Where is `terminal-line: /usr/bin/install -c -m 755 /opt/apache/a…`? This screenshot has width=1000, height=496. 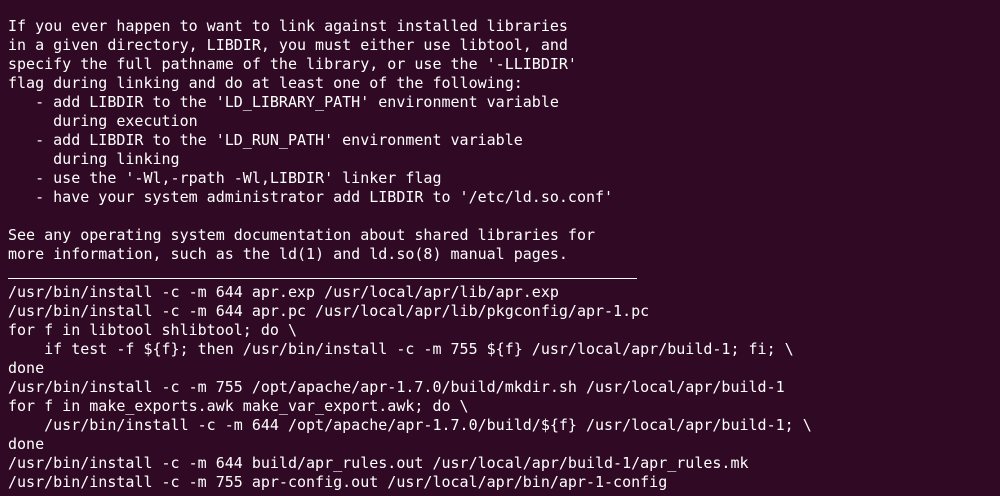 terminal-line: /usr/bin/install -c -m 755 /opt/apache/a… is located at coordinates (396, 387).